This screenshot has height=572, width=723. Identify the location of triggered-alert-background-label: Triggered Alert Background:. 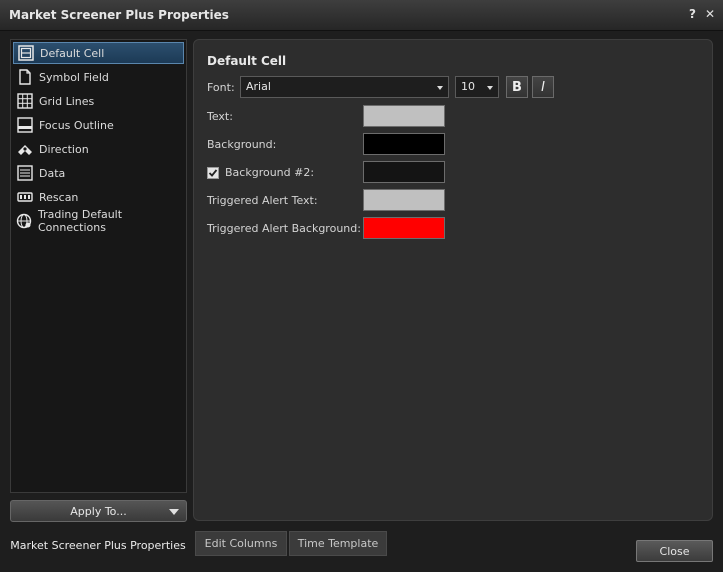
(284, 228).